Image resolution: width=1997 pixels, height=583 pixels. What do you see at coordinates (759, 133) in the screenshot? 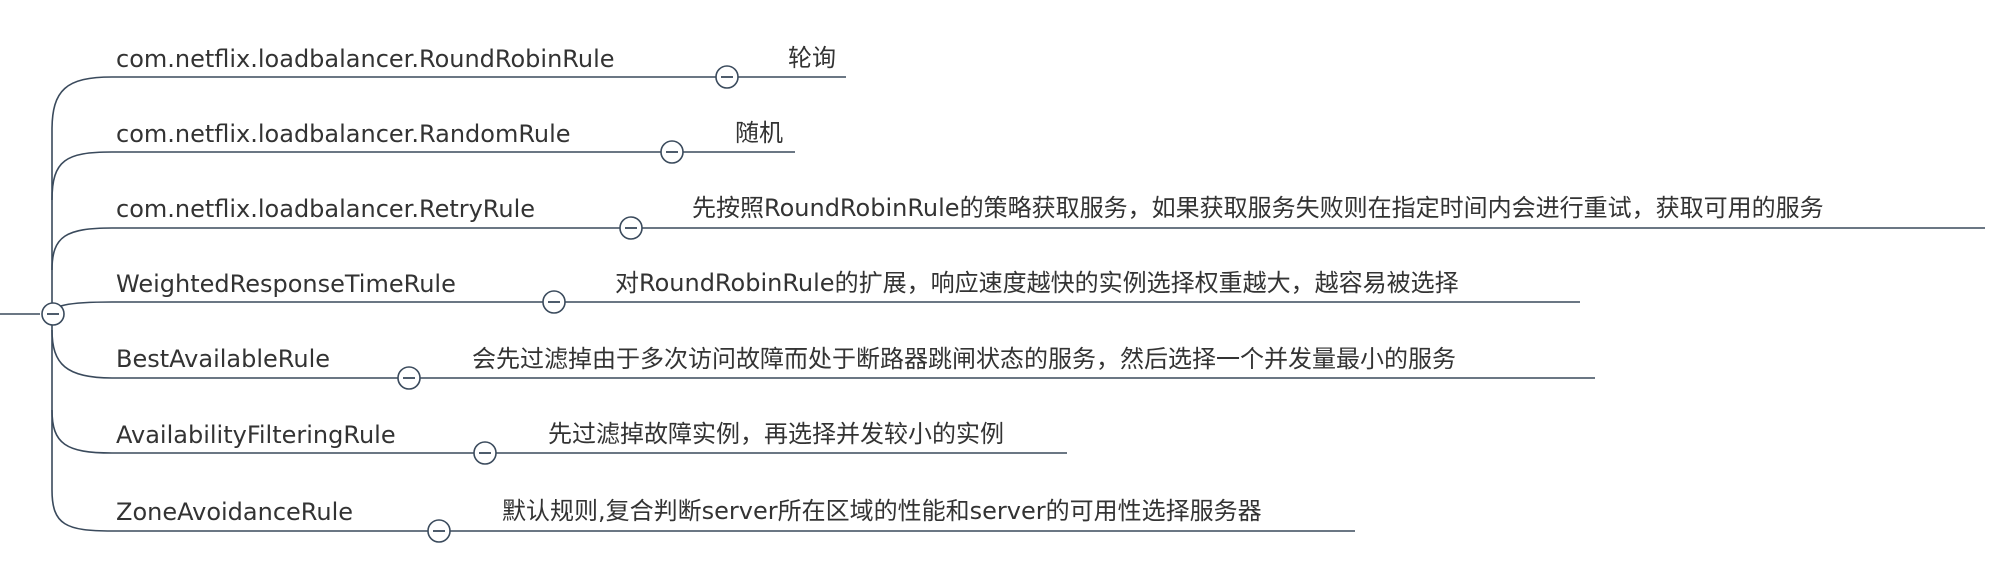
I see `rule-description: 随机` at bounding box center [759, 133].